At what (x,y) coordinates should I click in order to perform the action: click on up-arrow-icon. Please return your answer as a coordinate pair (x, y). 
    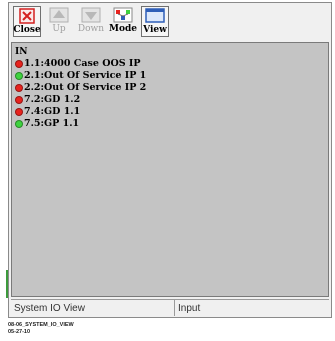
    Looking at the image, I should click on (59, 14).